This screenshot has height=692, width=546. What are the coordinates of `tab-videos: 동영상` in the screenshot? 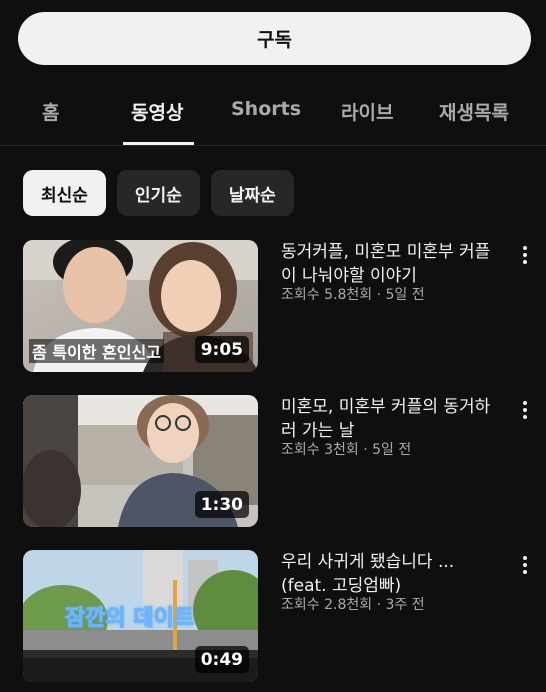 It's located at (157, 111).